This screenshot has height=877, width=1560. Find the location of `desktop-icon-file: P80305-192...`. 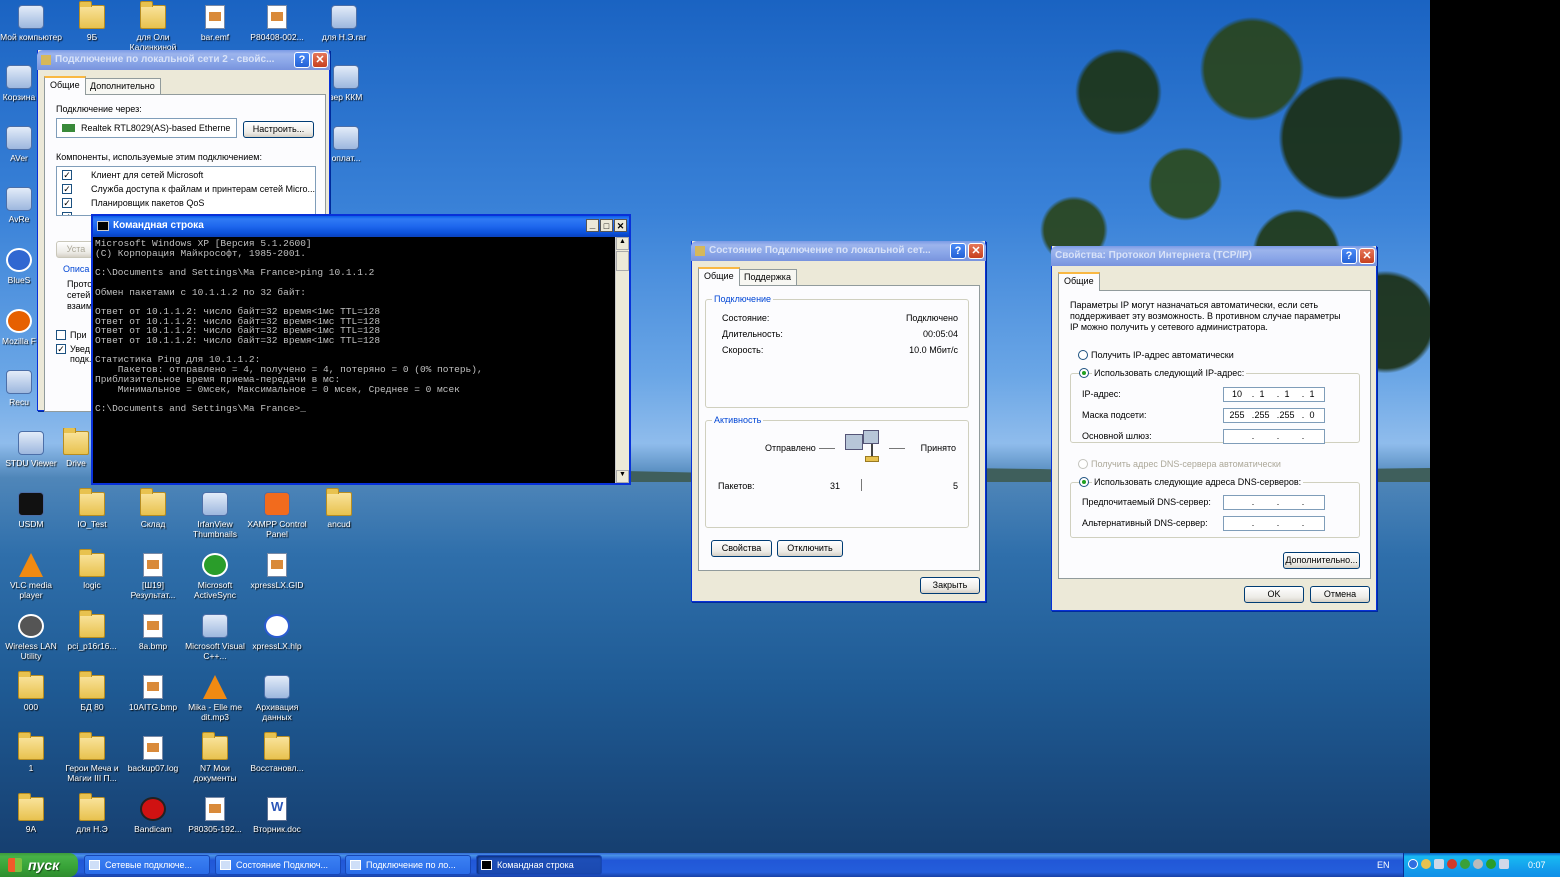

desktop-icon-file: P80305-192... is located at coordinates (215, 823).